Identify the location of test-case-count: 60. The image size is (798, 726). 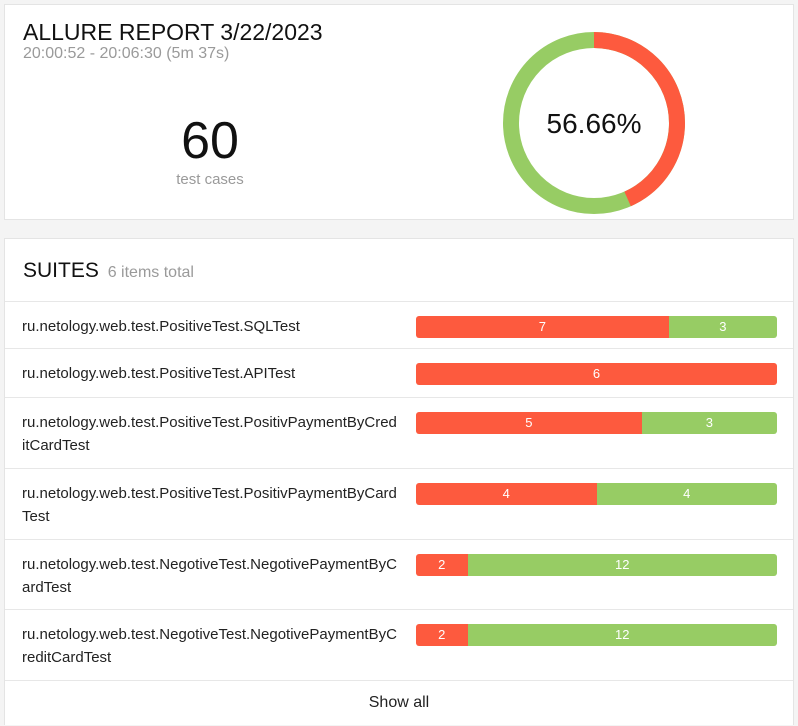
(210, 141).